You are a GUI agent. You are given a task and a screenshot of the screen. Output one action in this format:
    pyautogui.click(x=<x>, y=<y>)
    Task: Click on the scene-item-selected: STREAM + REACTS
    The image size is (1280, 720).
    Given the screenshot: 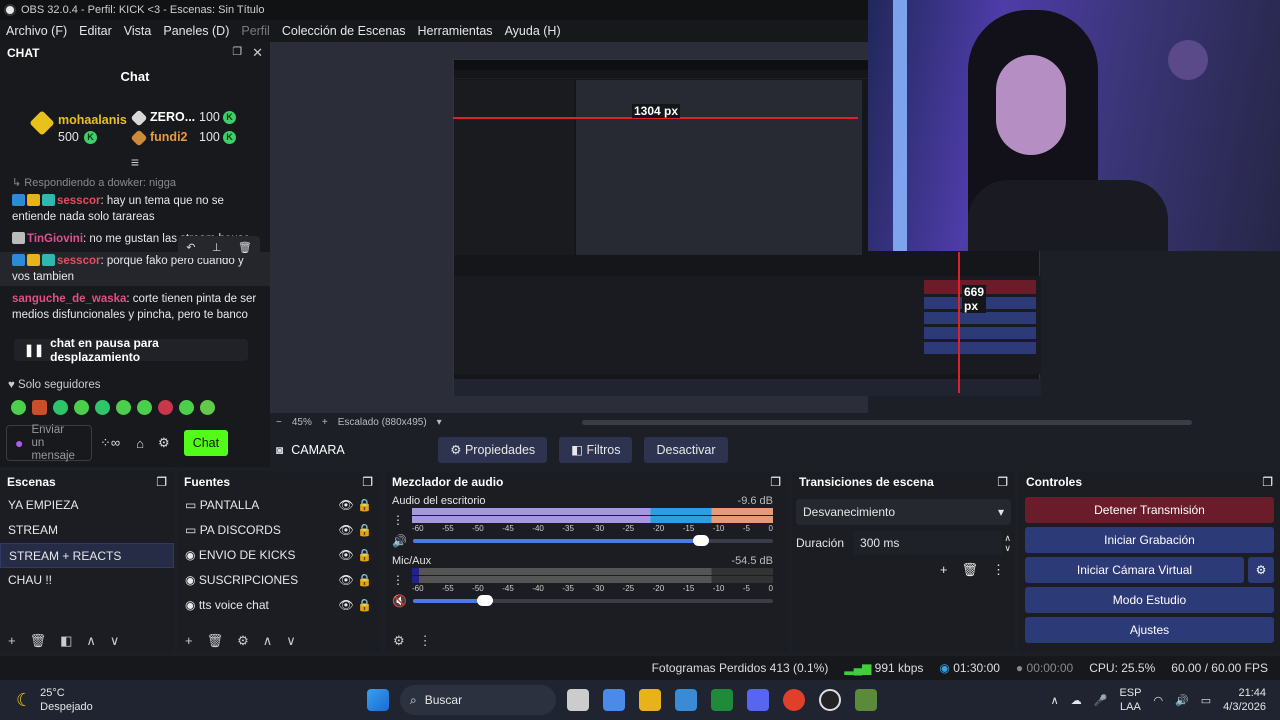 What is the action you would take?
    pyautogui.click(x=87, y=555)
    